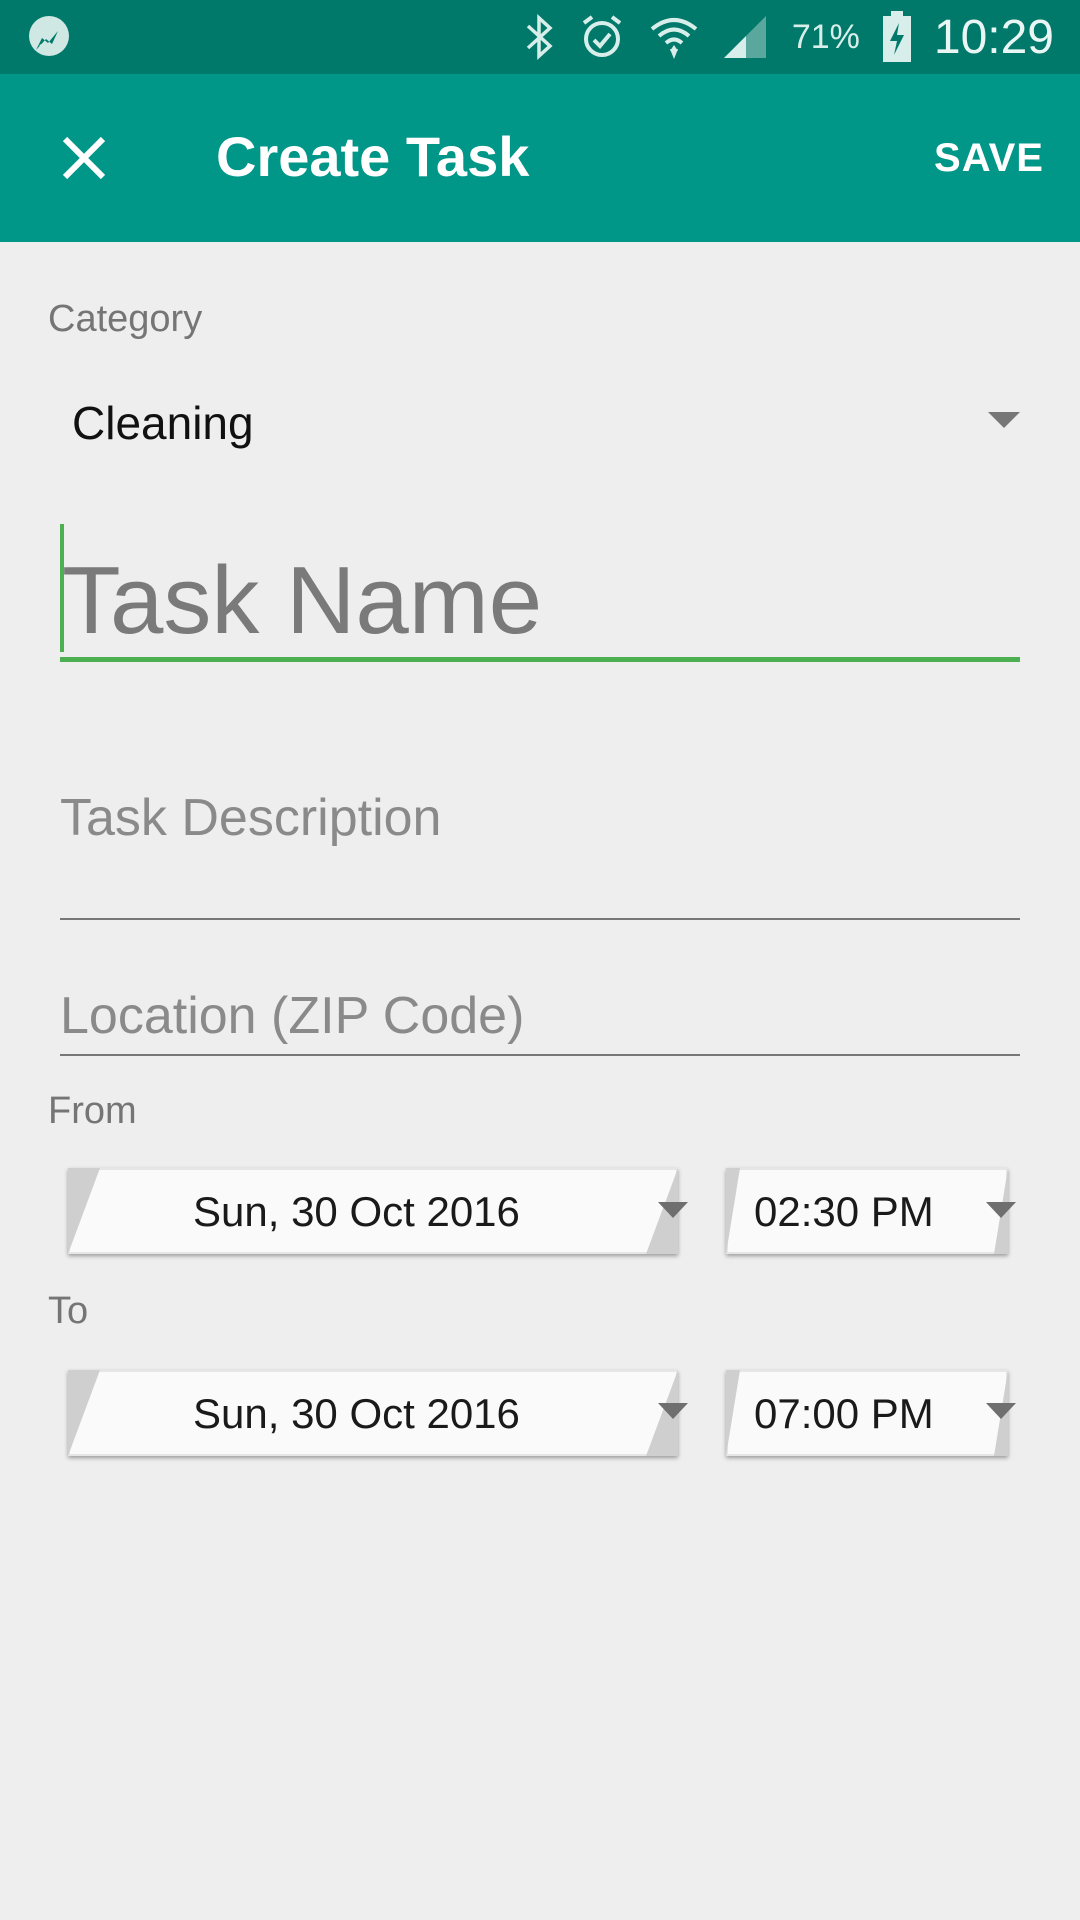 The width and height of the screenshot is (1080, 1920). Describe the element at coordinates (602, 37) in the screenshot. I see `alarm-icon` at that location.